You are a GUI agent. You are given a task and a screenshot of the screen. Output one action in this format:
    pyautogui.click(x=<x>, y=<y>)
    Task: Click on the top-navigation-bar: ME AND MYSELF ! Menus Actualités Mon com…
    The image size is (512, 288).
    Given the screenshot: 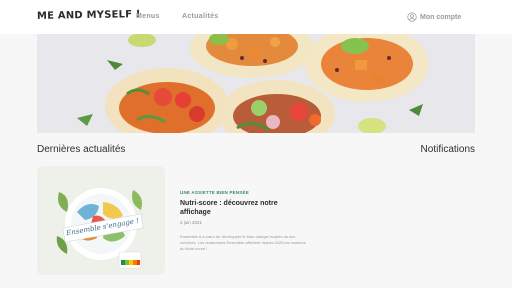 What is the action you would take?
    pyautogui.click(x=256, y=17)
    